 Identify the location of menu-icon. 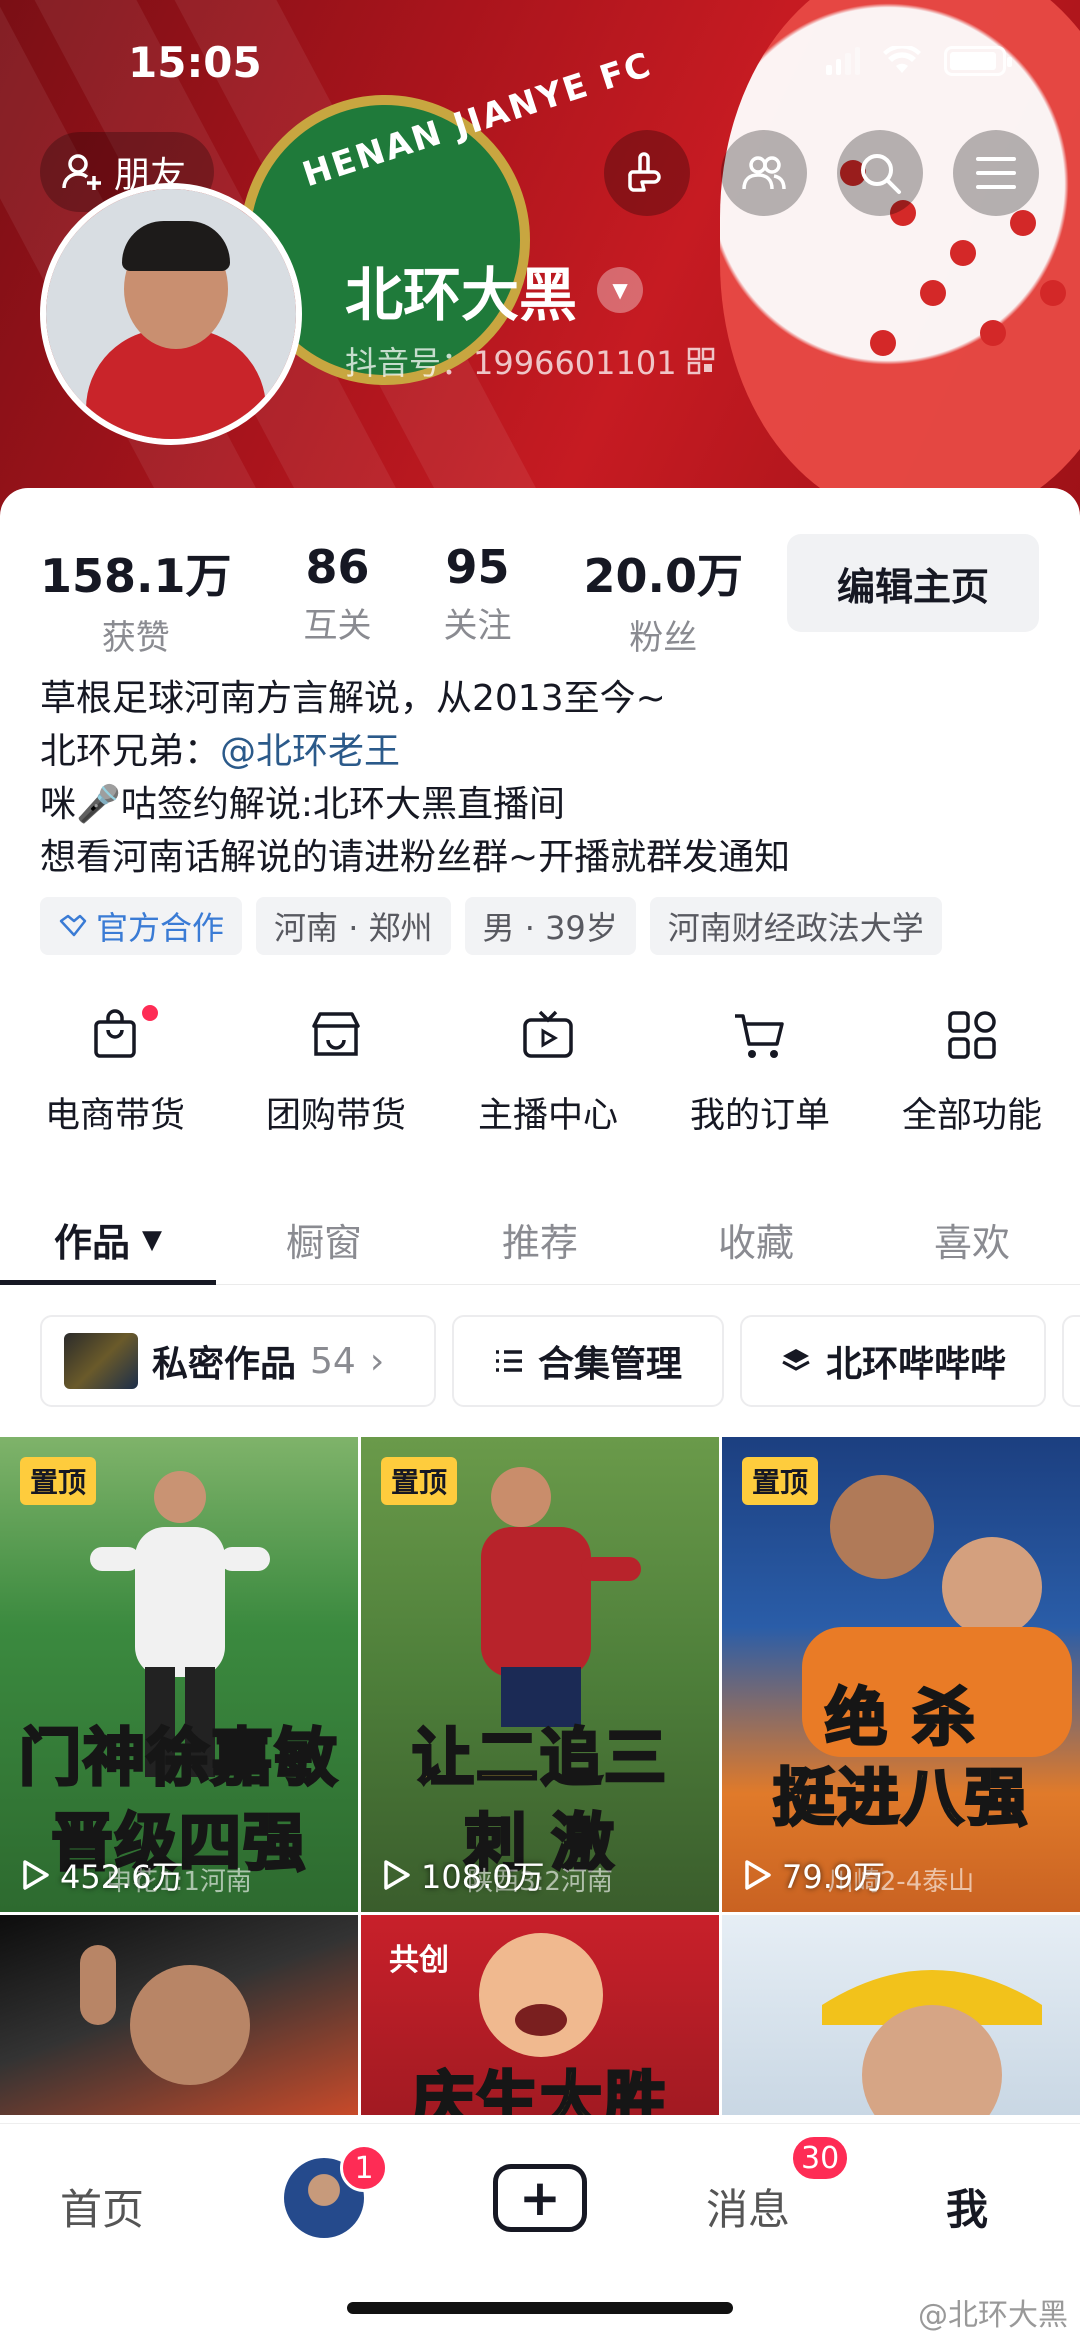
(996, 173).